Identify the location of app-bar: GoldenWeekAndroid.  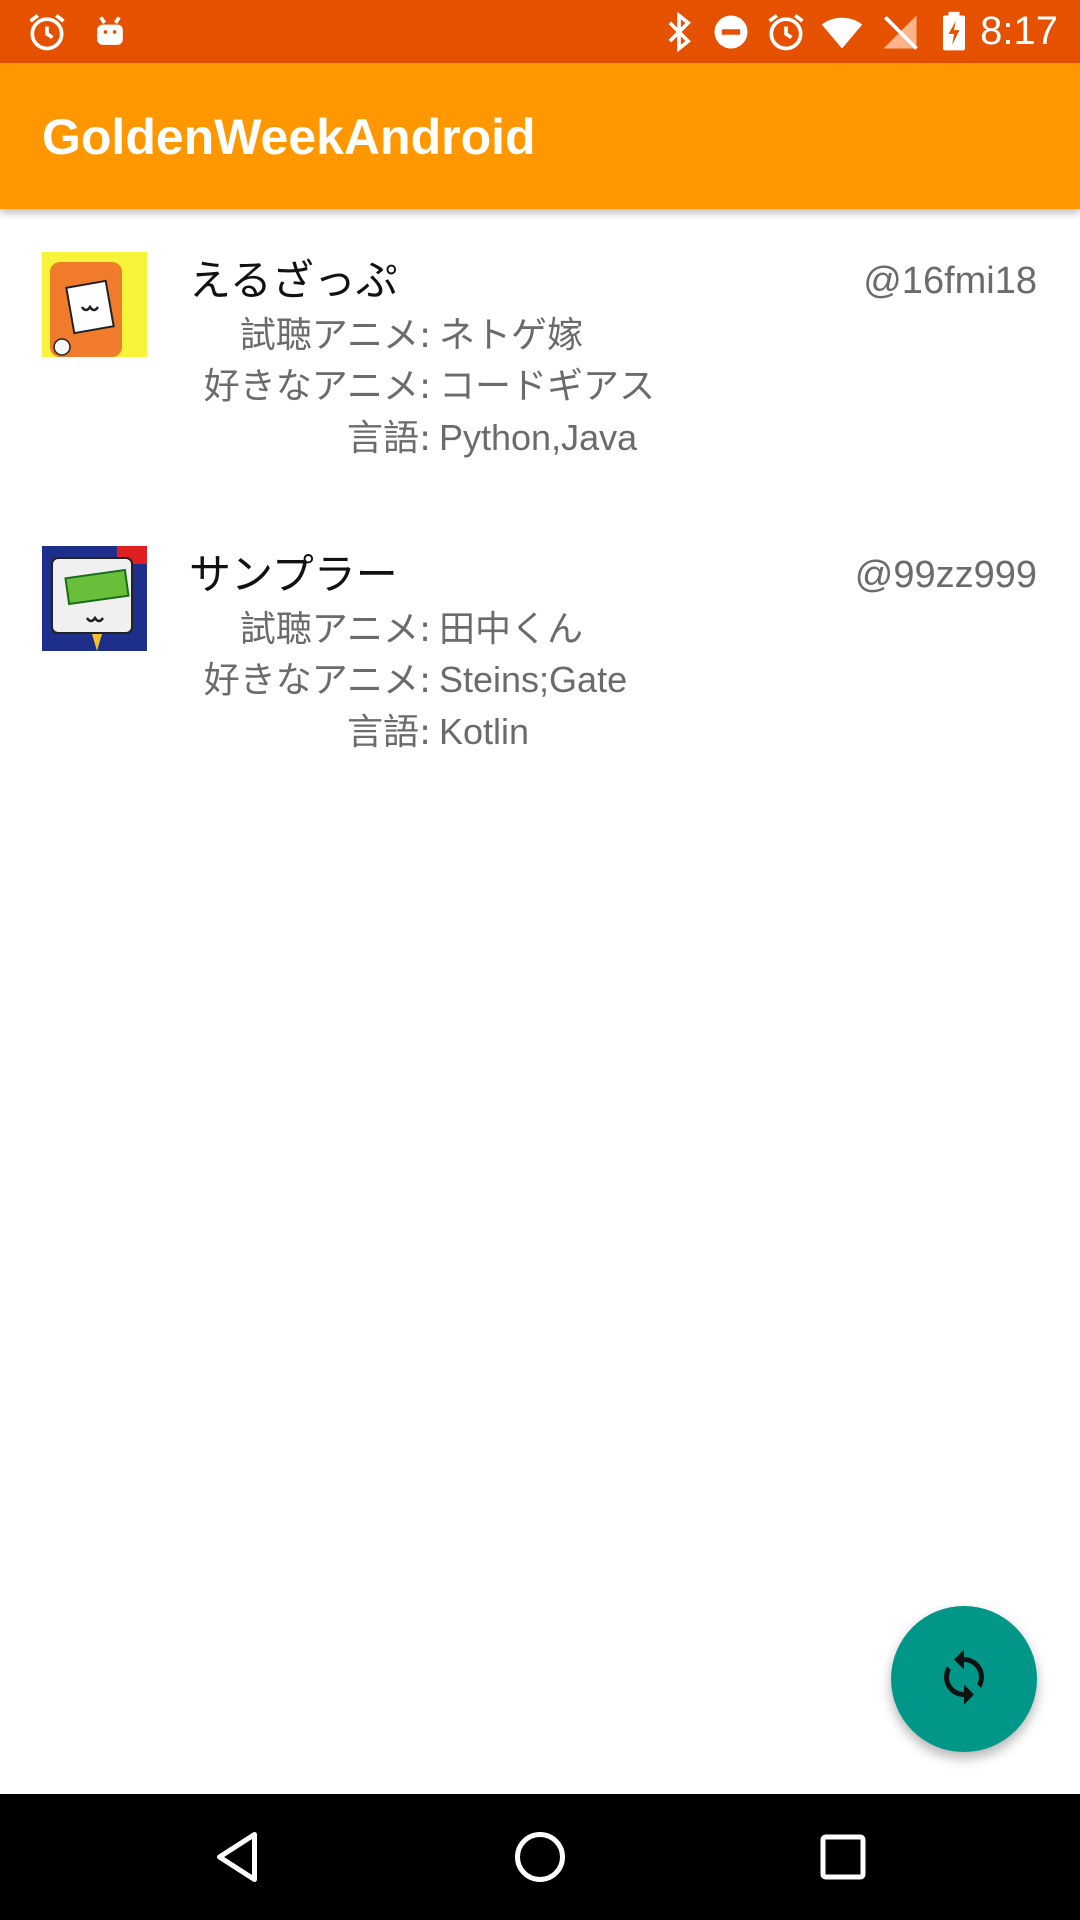
(540, 136).